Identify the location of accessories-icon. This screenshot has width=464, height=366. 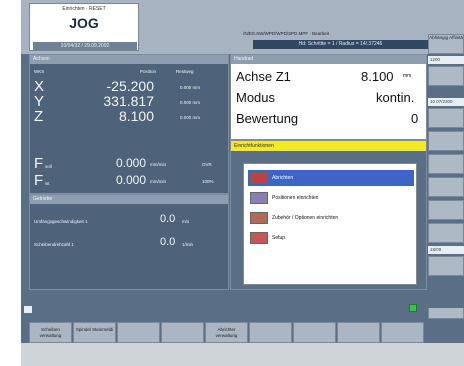
(259, 218).